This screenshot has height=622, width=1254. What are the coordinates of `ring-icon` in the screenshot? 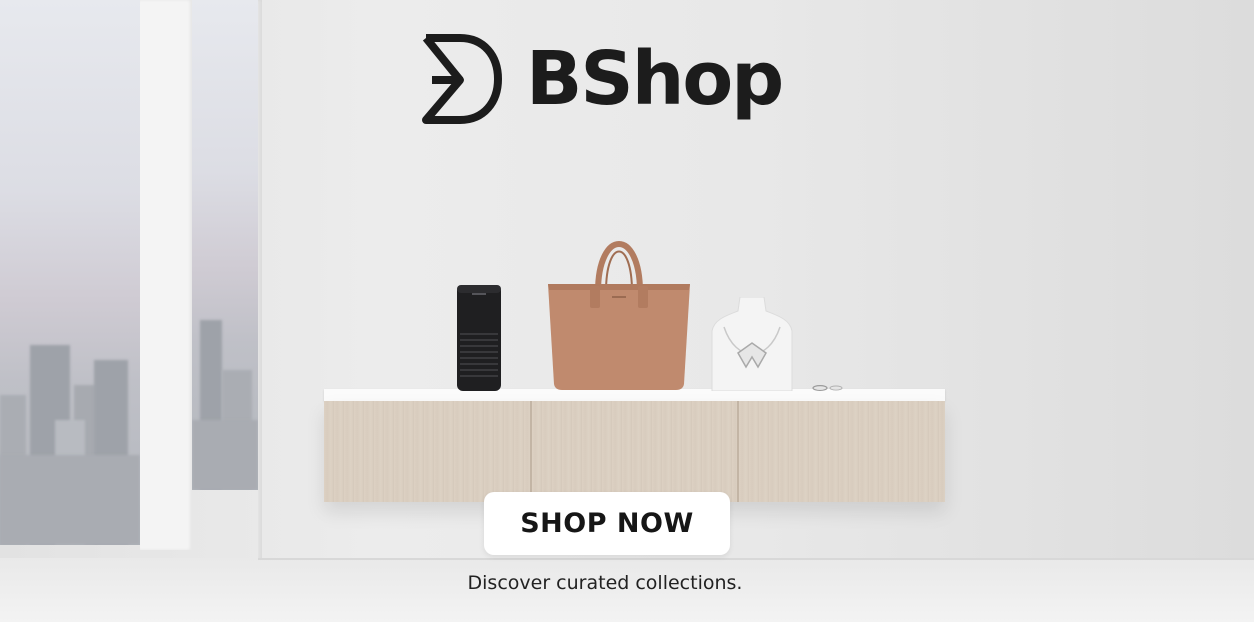 It's located at (828, 388).